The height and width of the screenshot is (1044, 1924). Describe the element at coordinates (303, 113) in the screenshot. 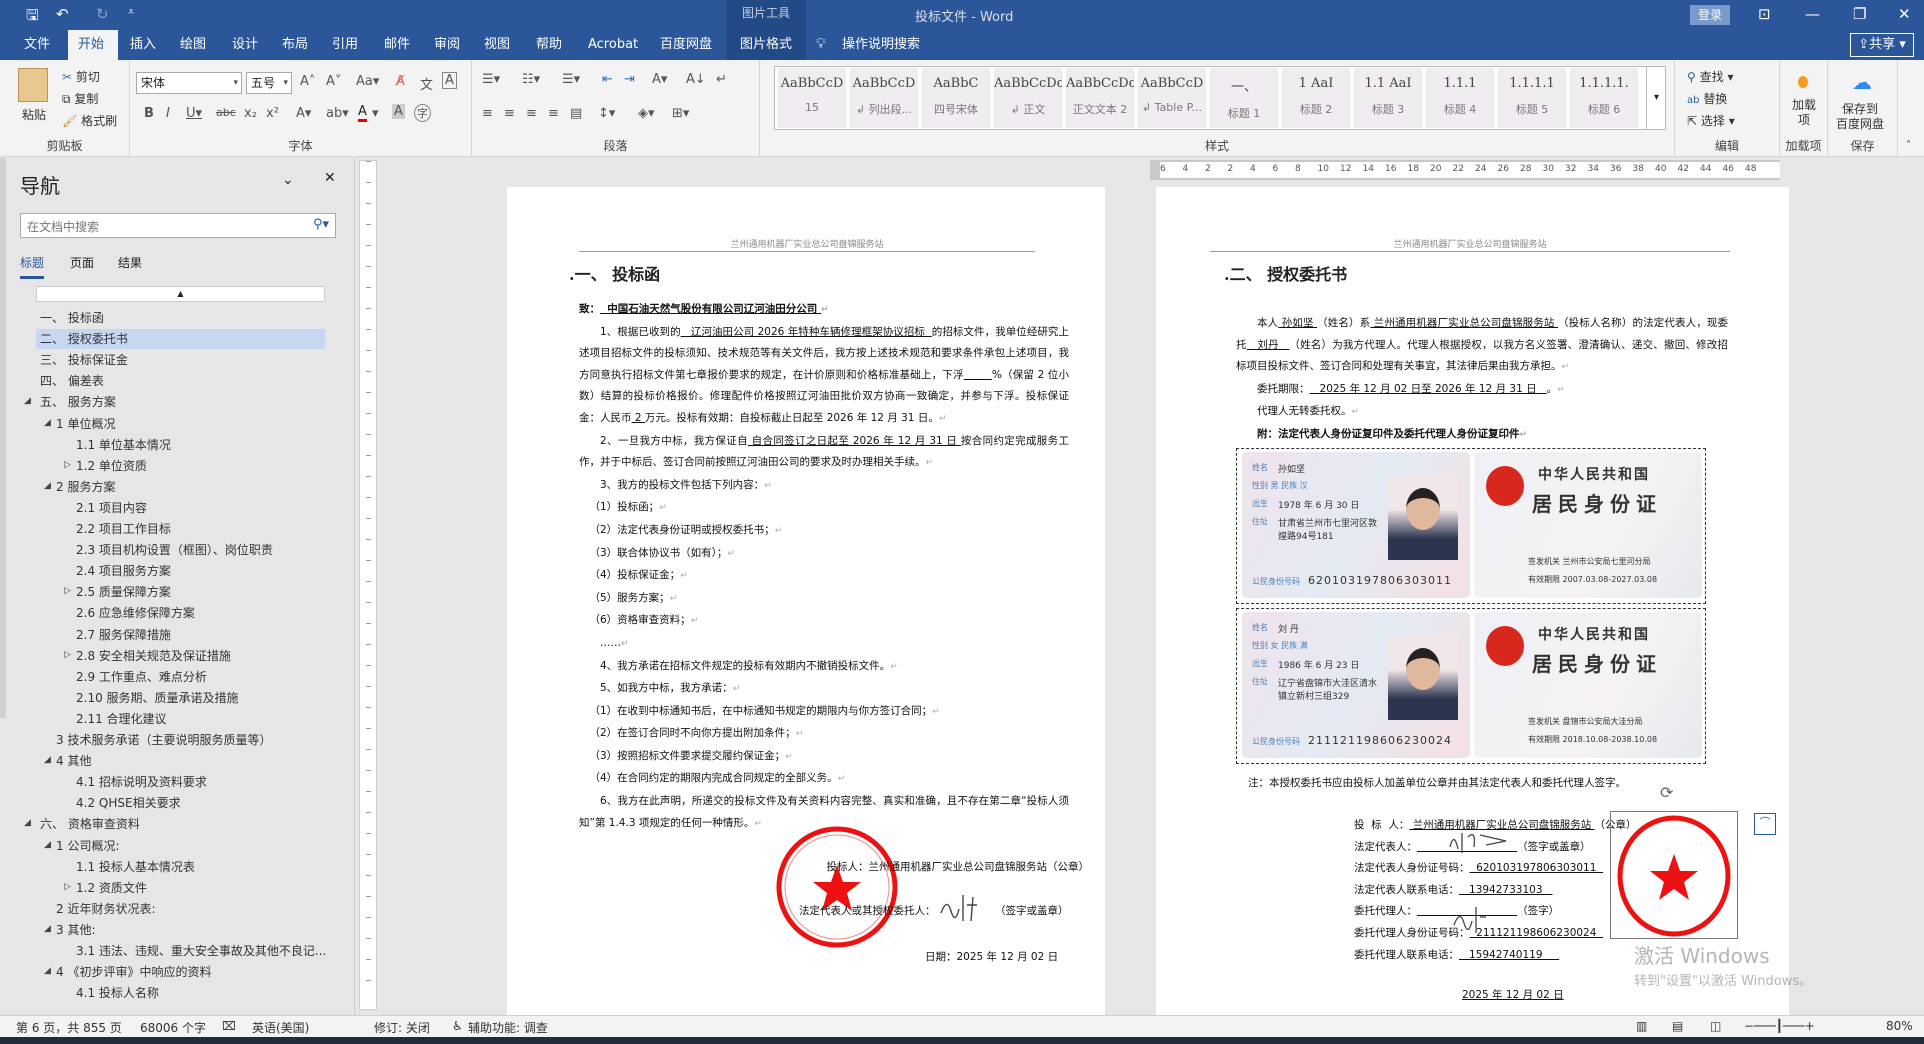

I see `text-effects-icon: A▾` at that location.